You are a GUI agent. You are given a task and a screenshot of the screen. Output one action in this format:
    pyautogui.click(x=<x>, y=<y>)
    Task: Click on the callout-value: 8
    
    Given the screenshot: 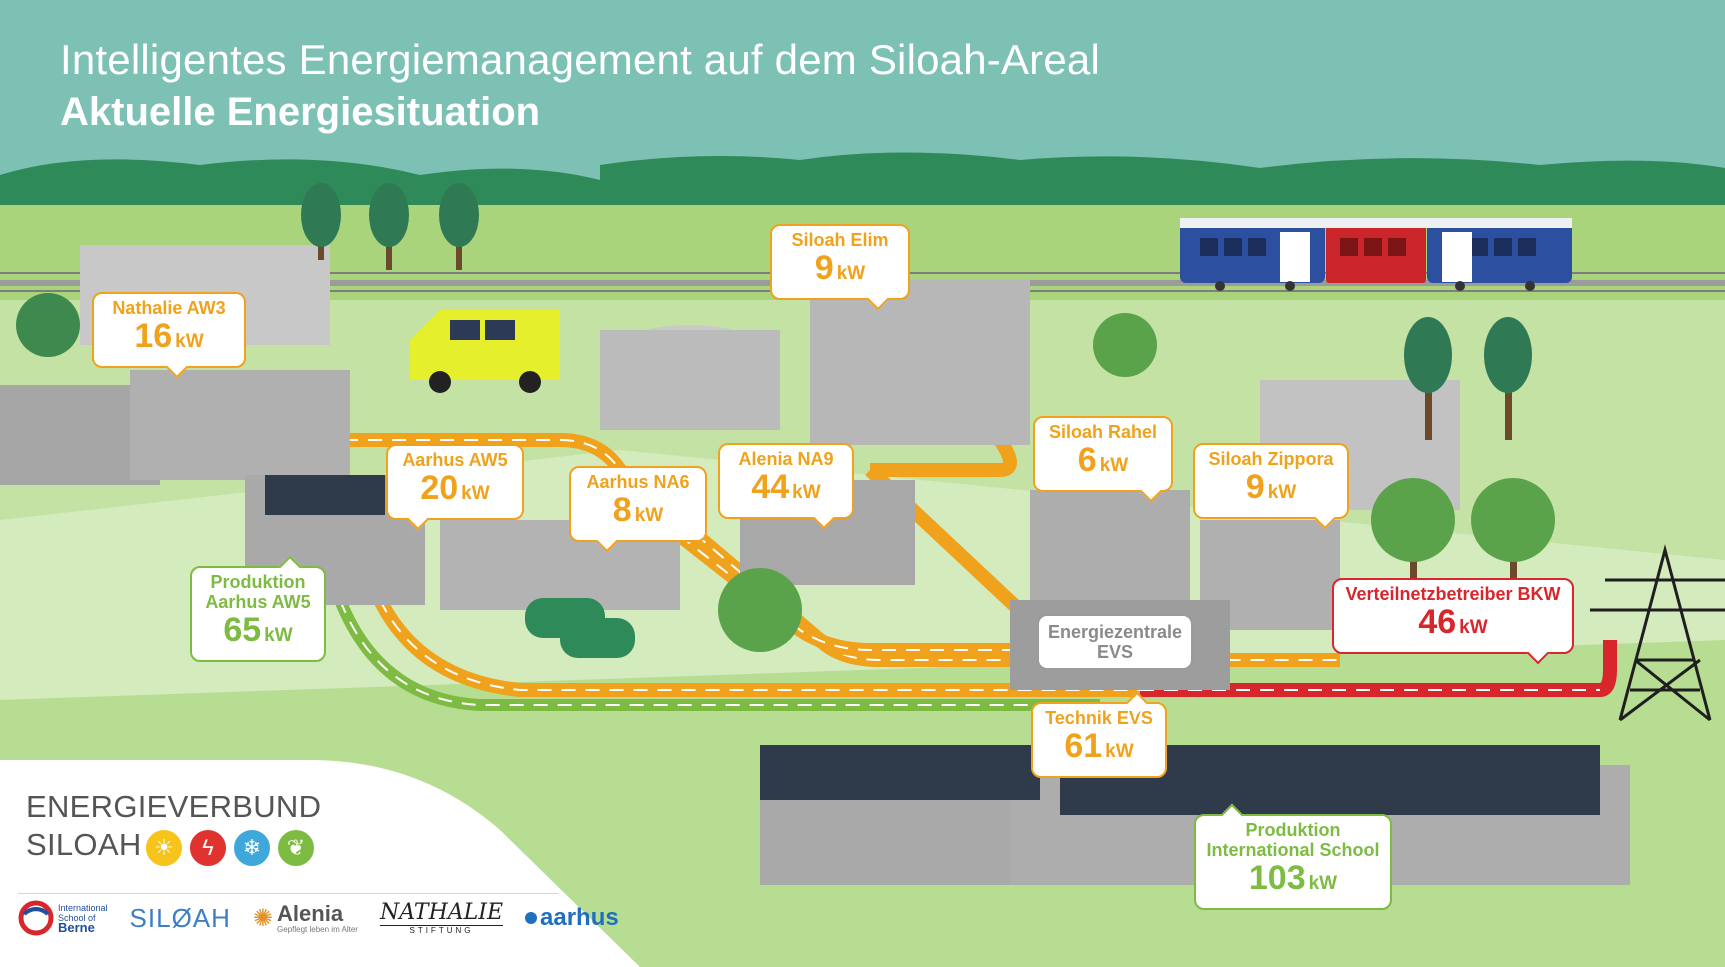 What is the action you would take?
    pyautogui.click(x=622, y=510)
    